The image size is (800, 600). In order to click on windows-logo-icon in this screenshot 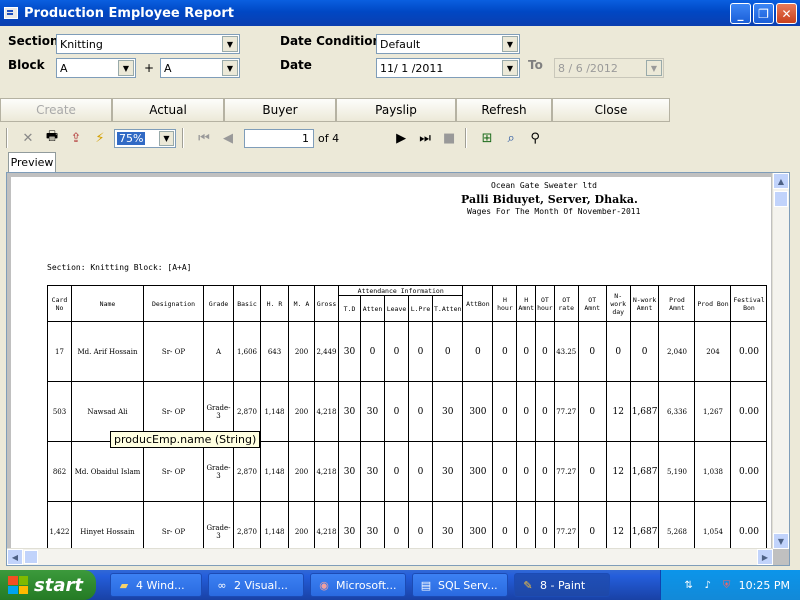, I will do `click(18, 585)`.